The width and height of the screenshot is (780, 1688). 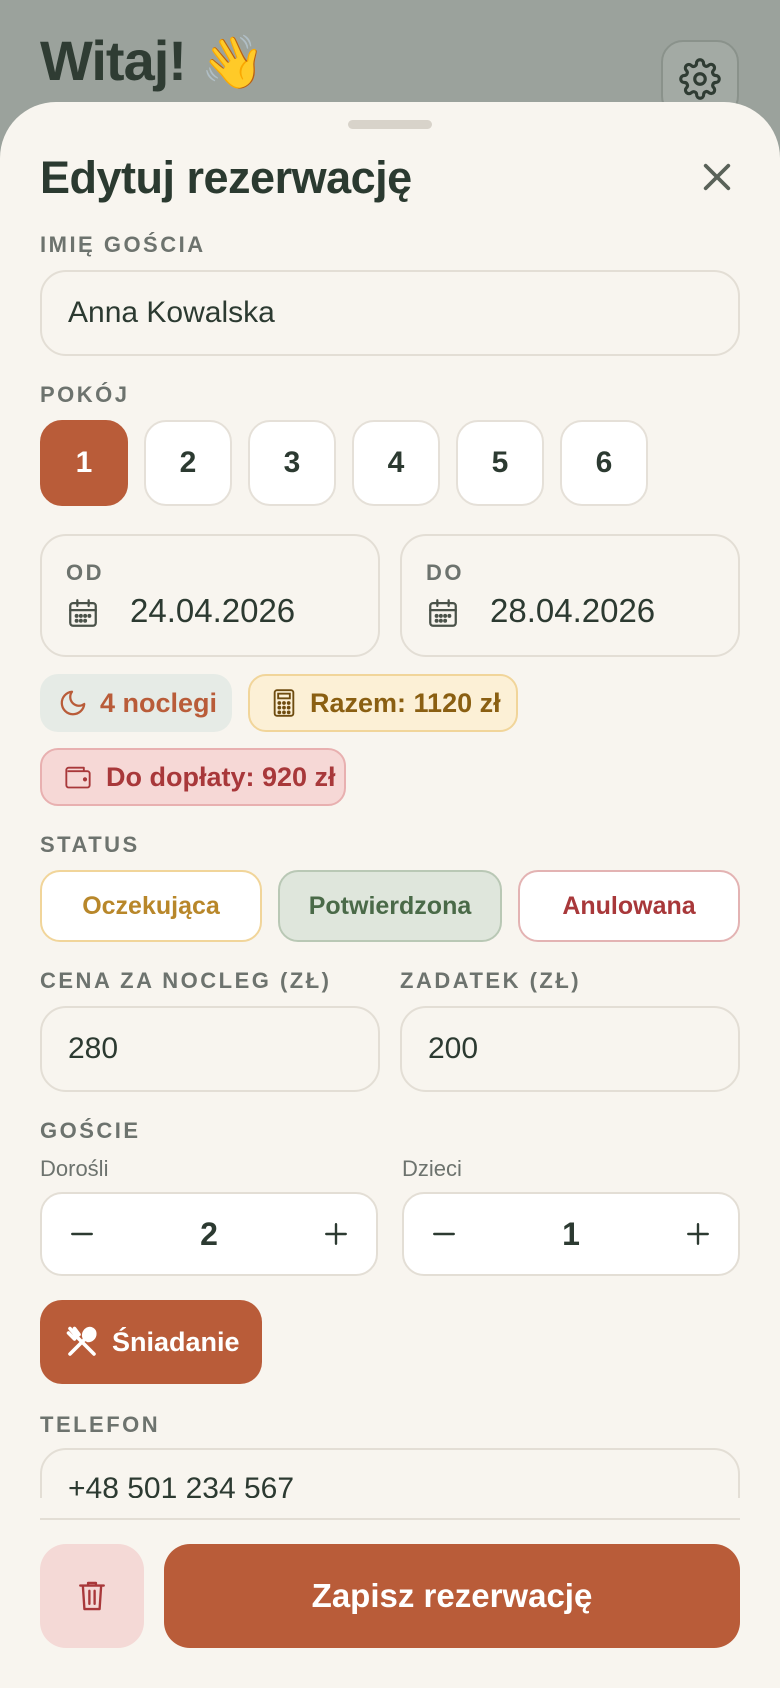 What do you see at coordinates (453, 1048) in the screenshot?
I see `deposit-value: 200` at bounding box center [453, 1048].